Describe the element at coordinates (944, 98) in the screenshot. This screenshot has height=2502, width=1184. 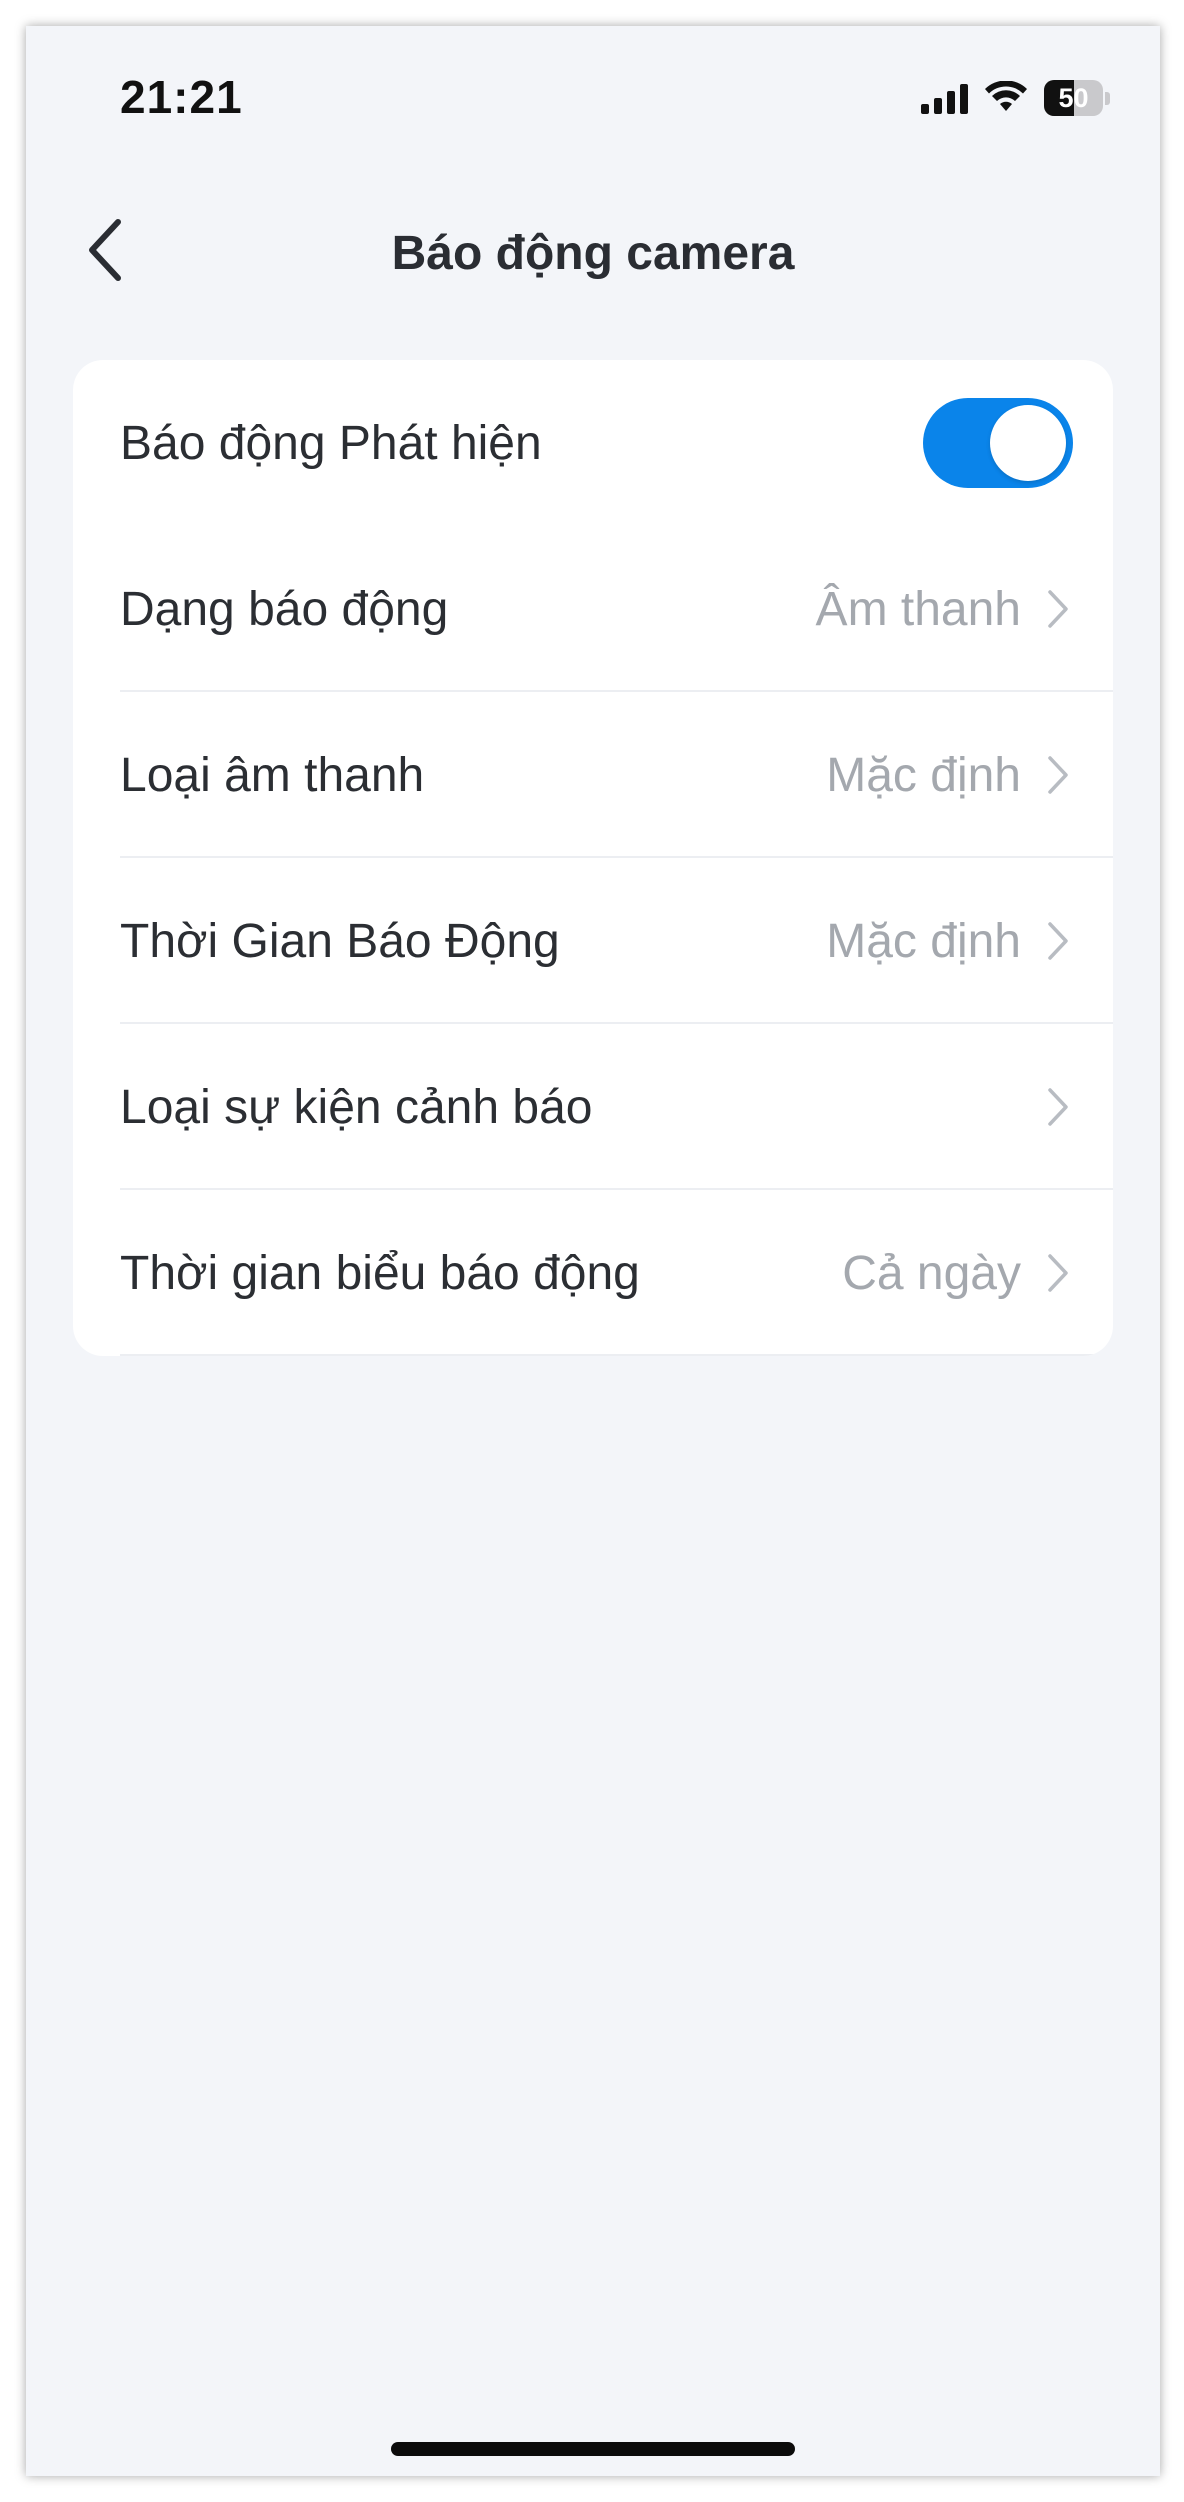
I see `cellular-signal-icon` at that location.